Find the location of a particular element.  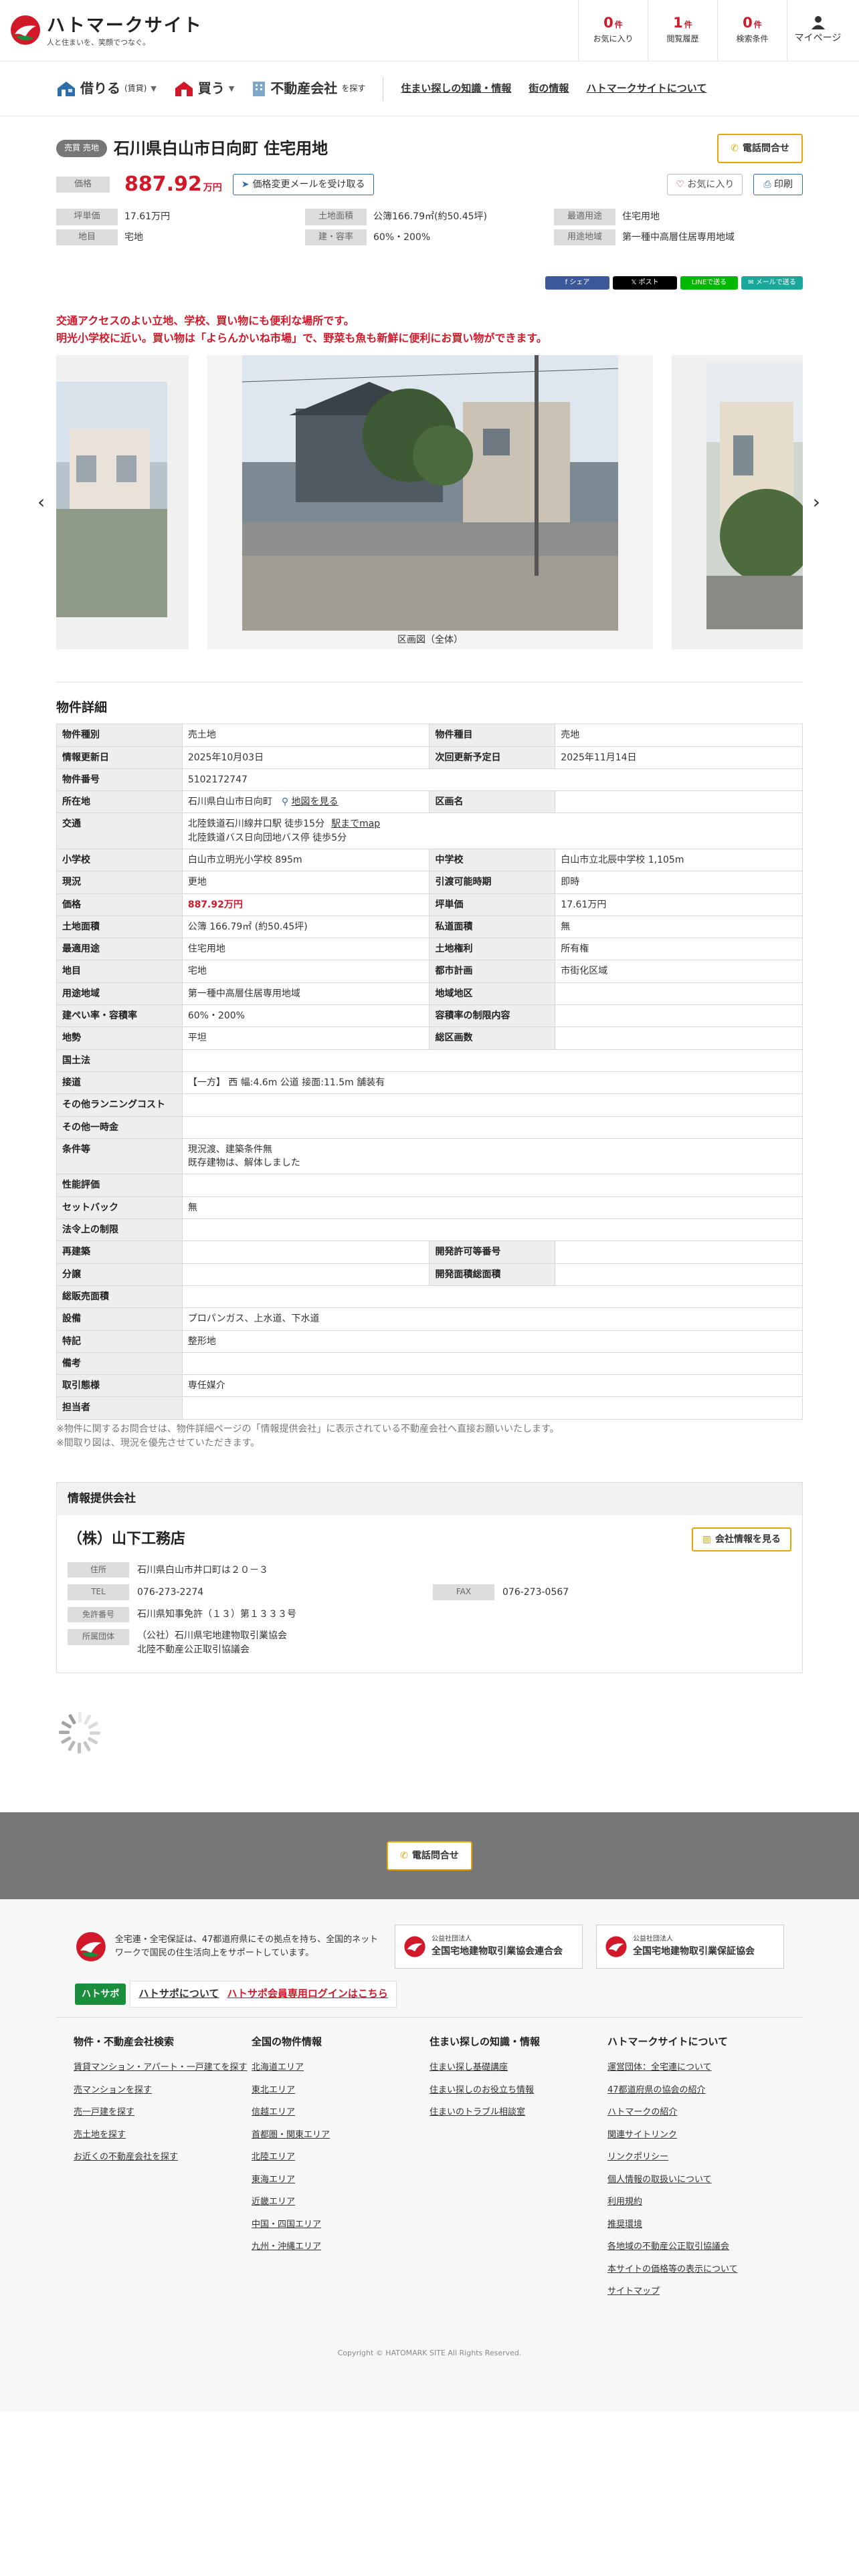

header-history: 1件 閲覧履歴 is located at coordinates (682, 31).